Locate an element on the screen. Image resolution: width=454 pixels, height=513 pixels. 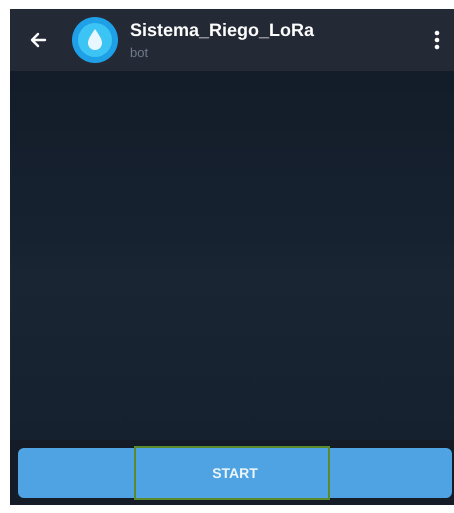
chat-subtitle: bot is located at coordinates (140, 52).